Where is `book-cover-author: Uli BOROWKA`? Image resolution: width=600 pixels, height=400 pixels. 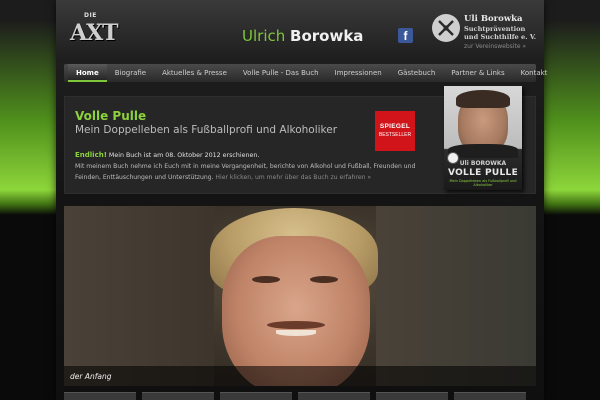 book-cover-author: Uli BOROWKA is located at coordinates (483, 163).